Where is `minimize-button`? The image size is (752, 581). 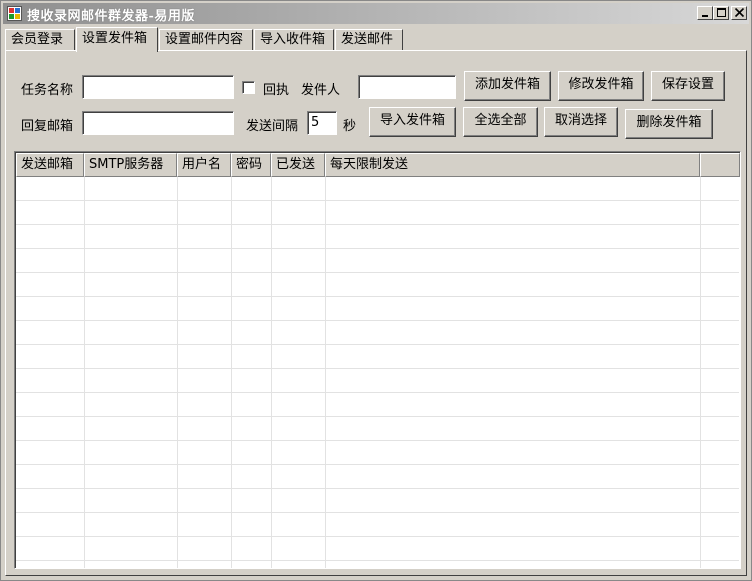 minimize-button is located at coordinates (705, 13).